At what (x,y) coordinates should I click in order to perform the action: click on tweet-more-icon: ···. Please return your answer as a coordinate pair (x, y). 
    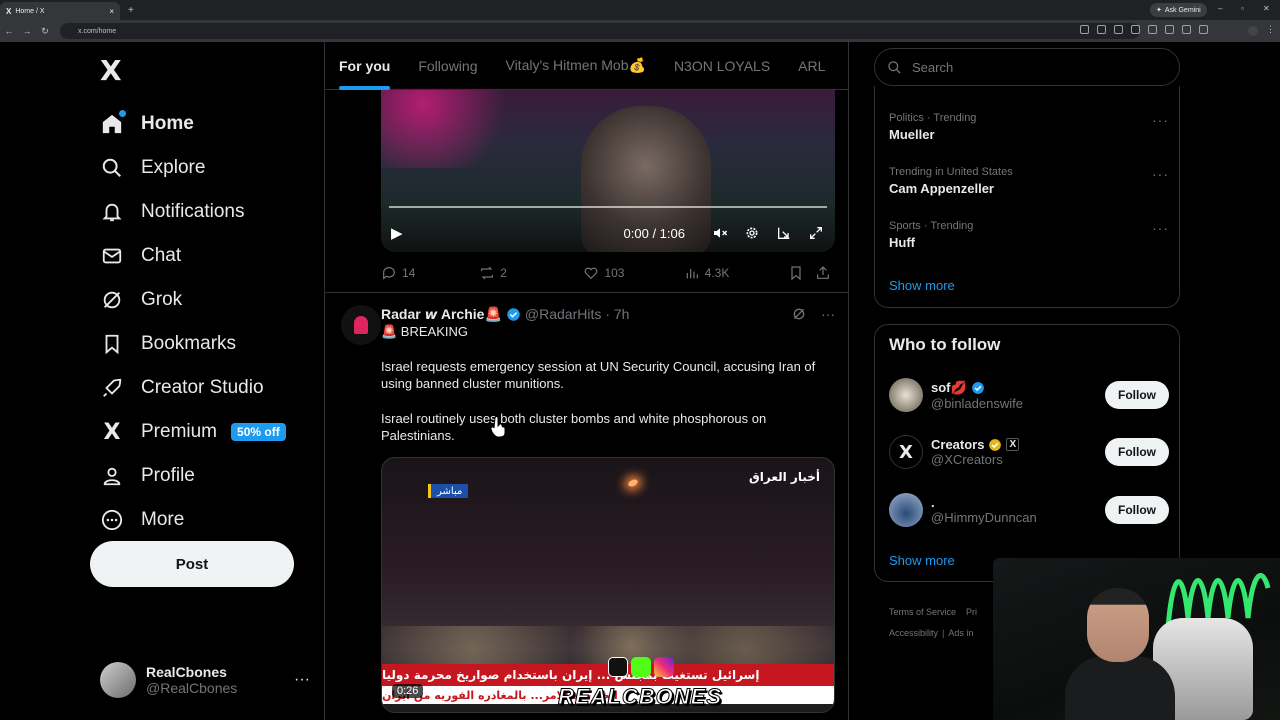
    Looking at the image, I should click on (828, 314).